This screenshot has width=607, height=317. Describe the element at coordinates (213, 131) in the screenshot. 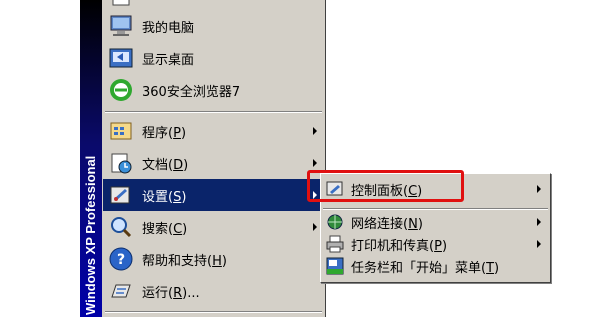

I see `menu-item-programs: 程序(P)` at that location.